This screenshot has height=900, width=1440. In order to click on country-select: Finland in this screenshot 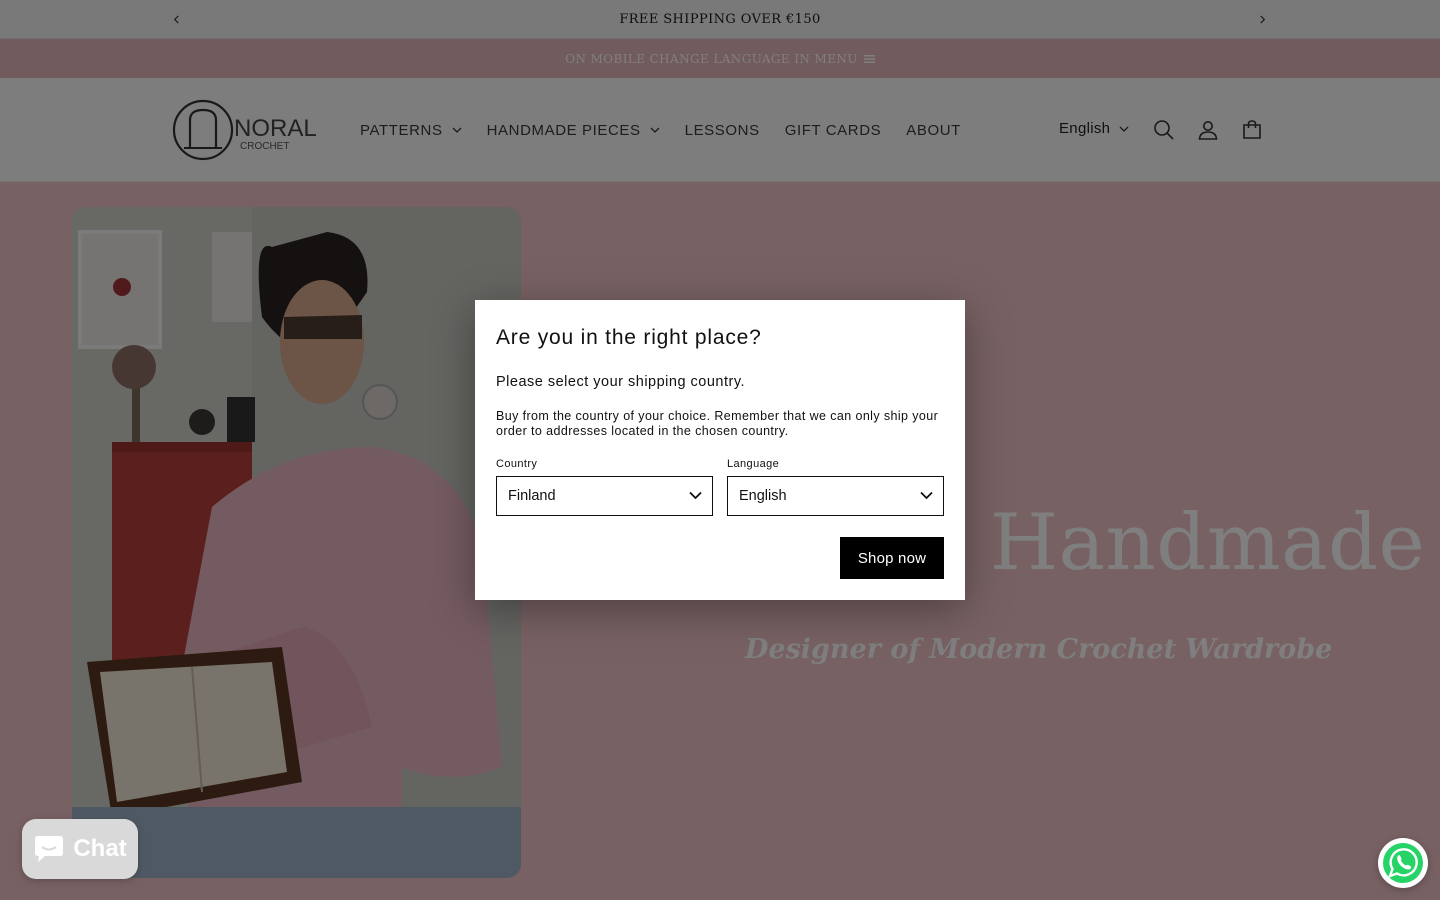, I will do `click(604, 496)`.